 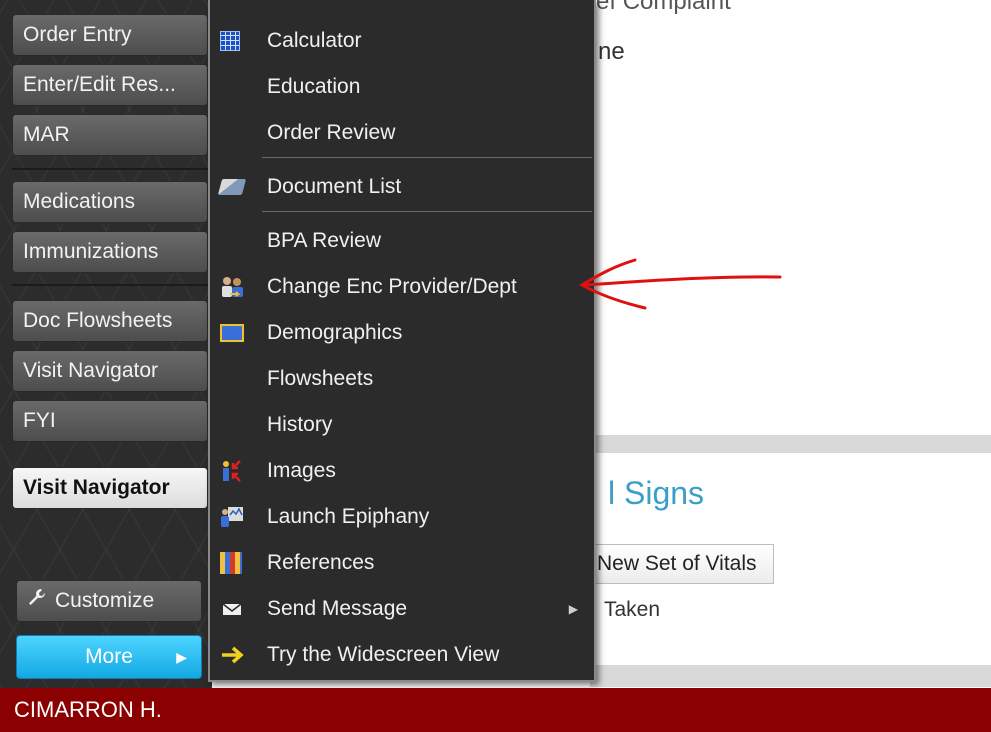 What do you see at coordinates (402, 471) in the screenshot?
I see `menu-item-images: Images` at bounding box center [402, 471].